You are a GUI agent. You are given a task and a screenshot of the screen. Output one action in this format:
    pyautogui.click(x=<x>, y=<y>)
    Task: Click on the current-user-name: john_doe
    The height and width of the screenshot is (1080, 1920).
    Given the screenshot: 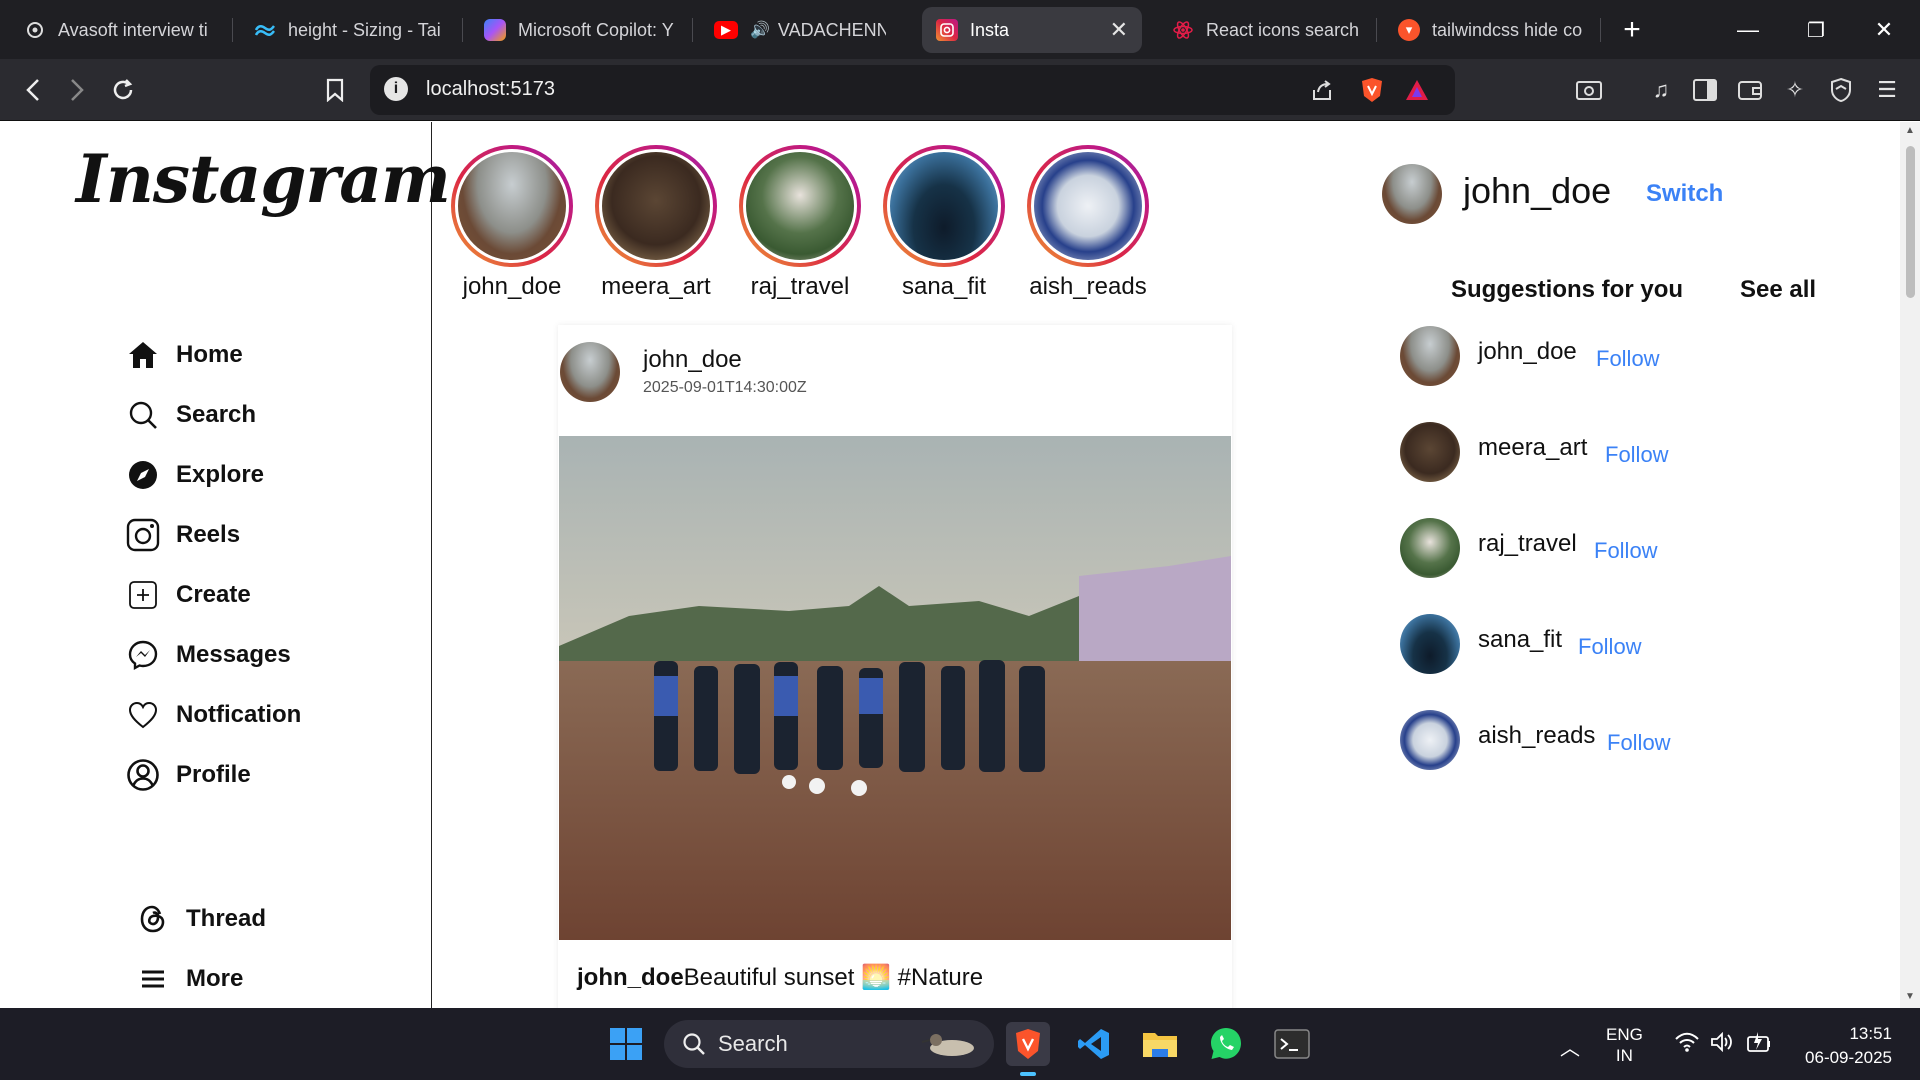 What is the action you would take?
    pyautogui.click(x=1537, y=191)
    